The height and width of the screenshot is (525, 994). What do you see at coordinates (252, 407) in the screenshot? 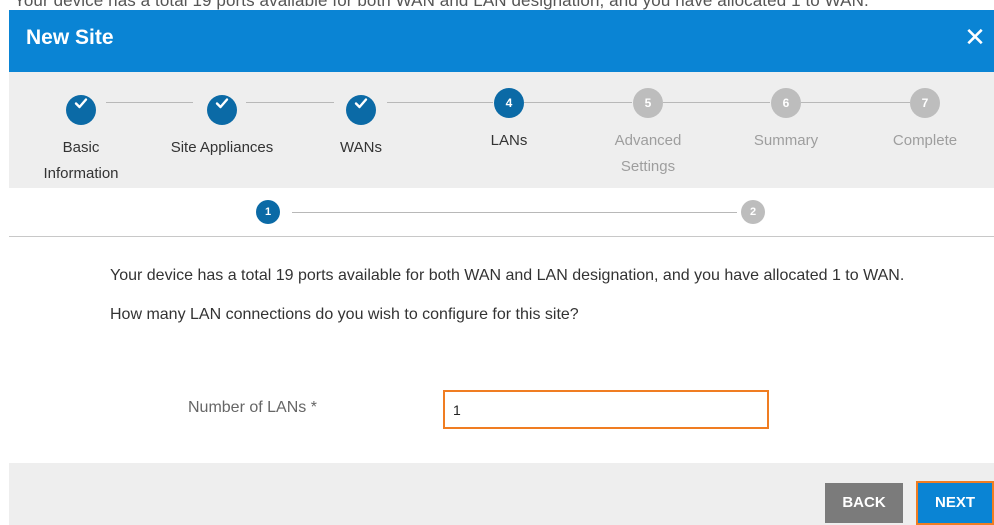
I see `number-of-lans-label: Number of LANs *` at bounding box center [252, 407].